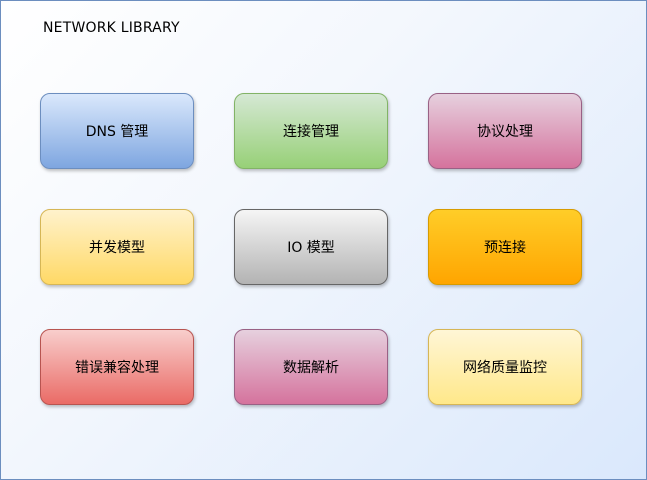 This screenshot has height=480, width=647. I want to click on module-connection-label: 连接管理, so click(311, 132).